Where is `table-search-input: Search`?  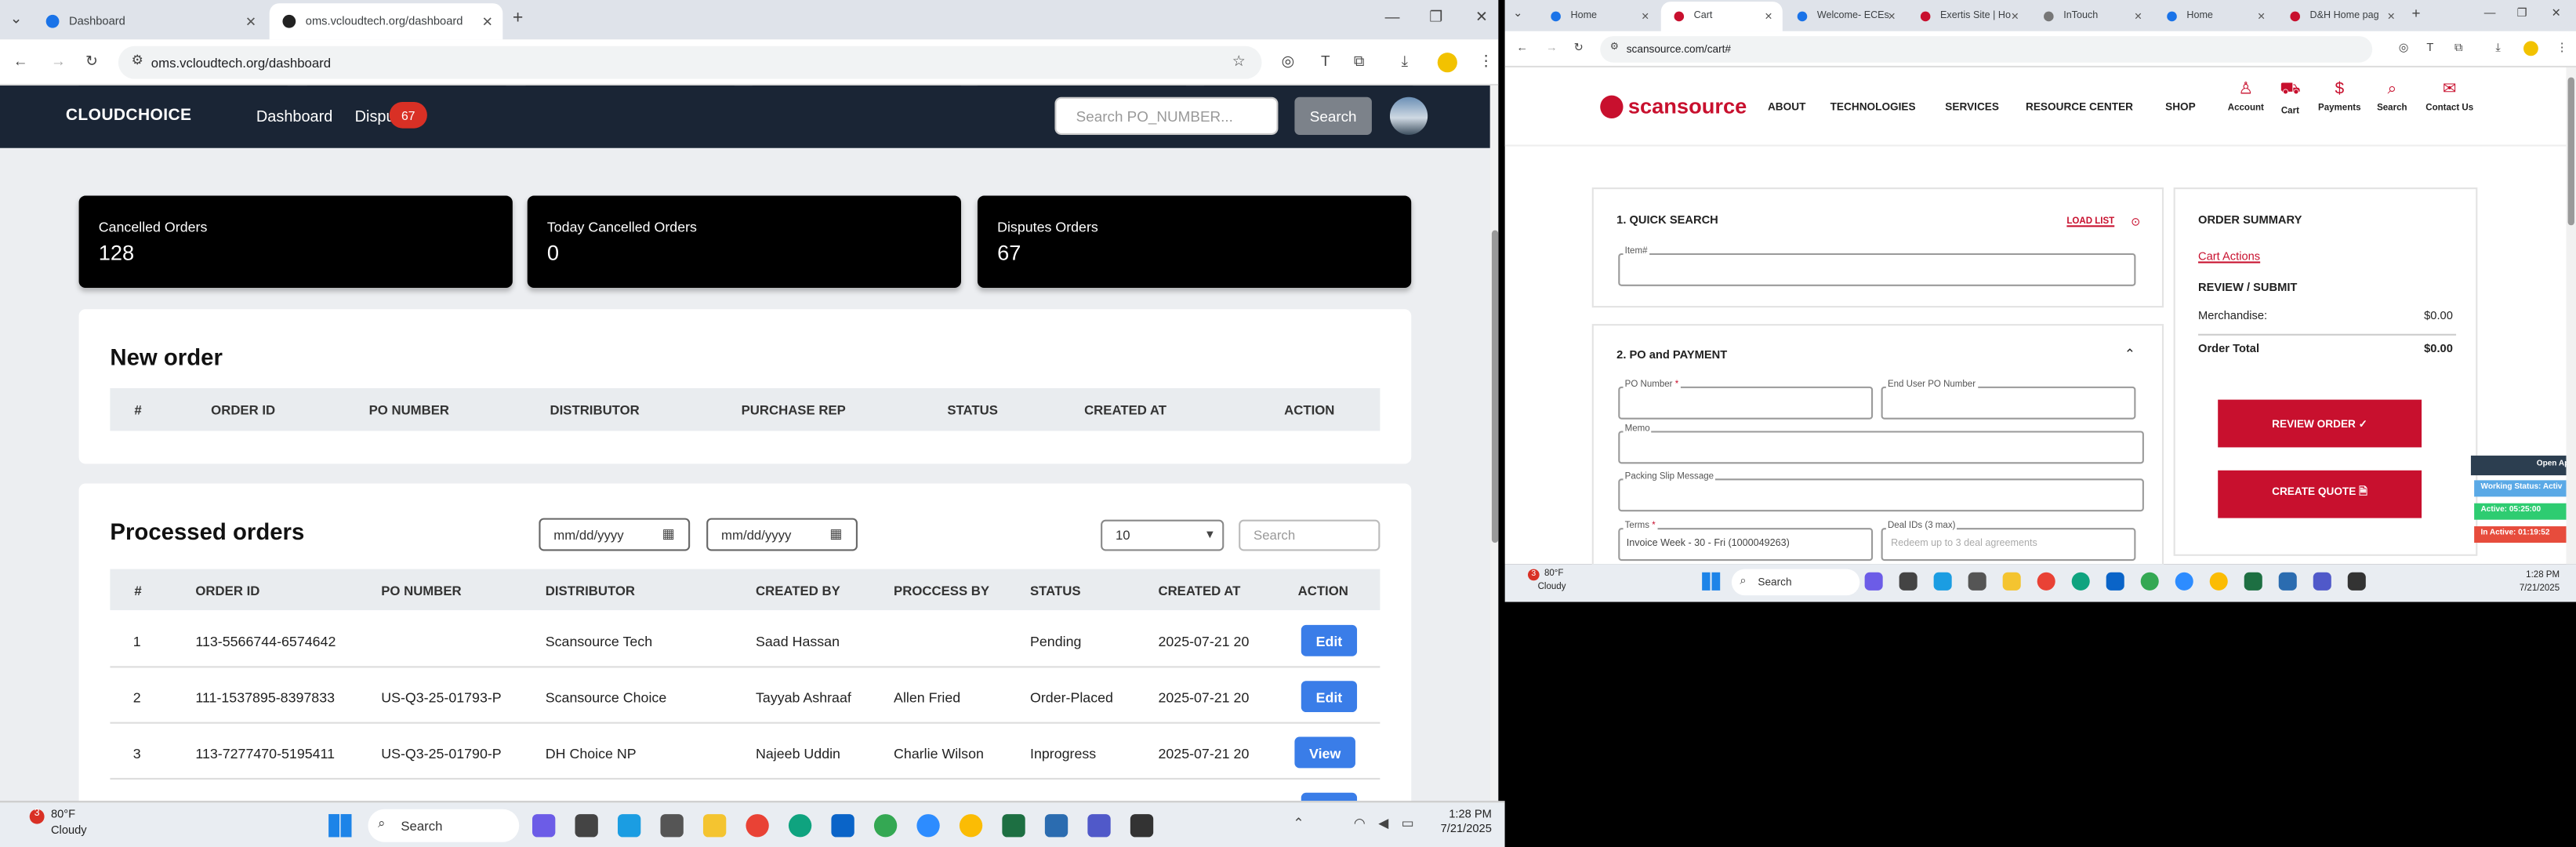 table-search-input: Search is located at coordinates (1310, 535).